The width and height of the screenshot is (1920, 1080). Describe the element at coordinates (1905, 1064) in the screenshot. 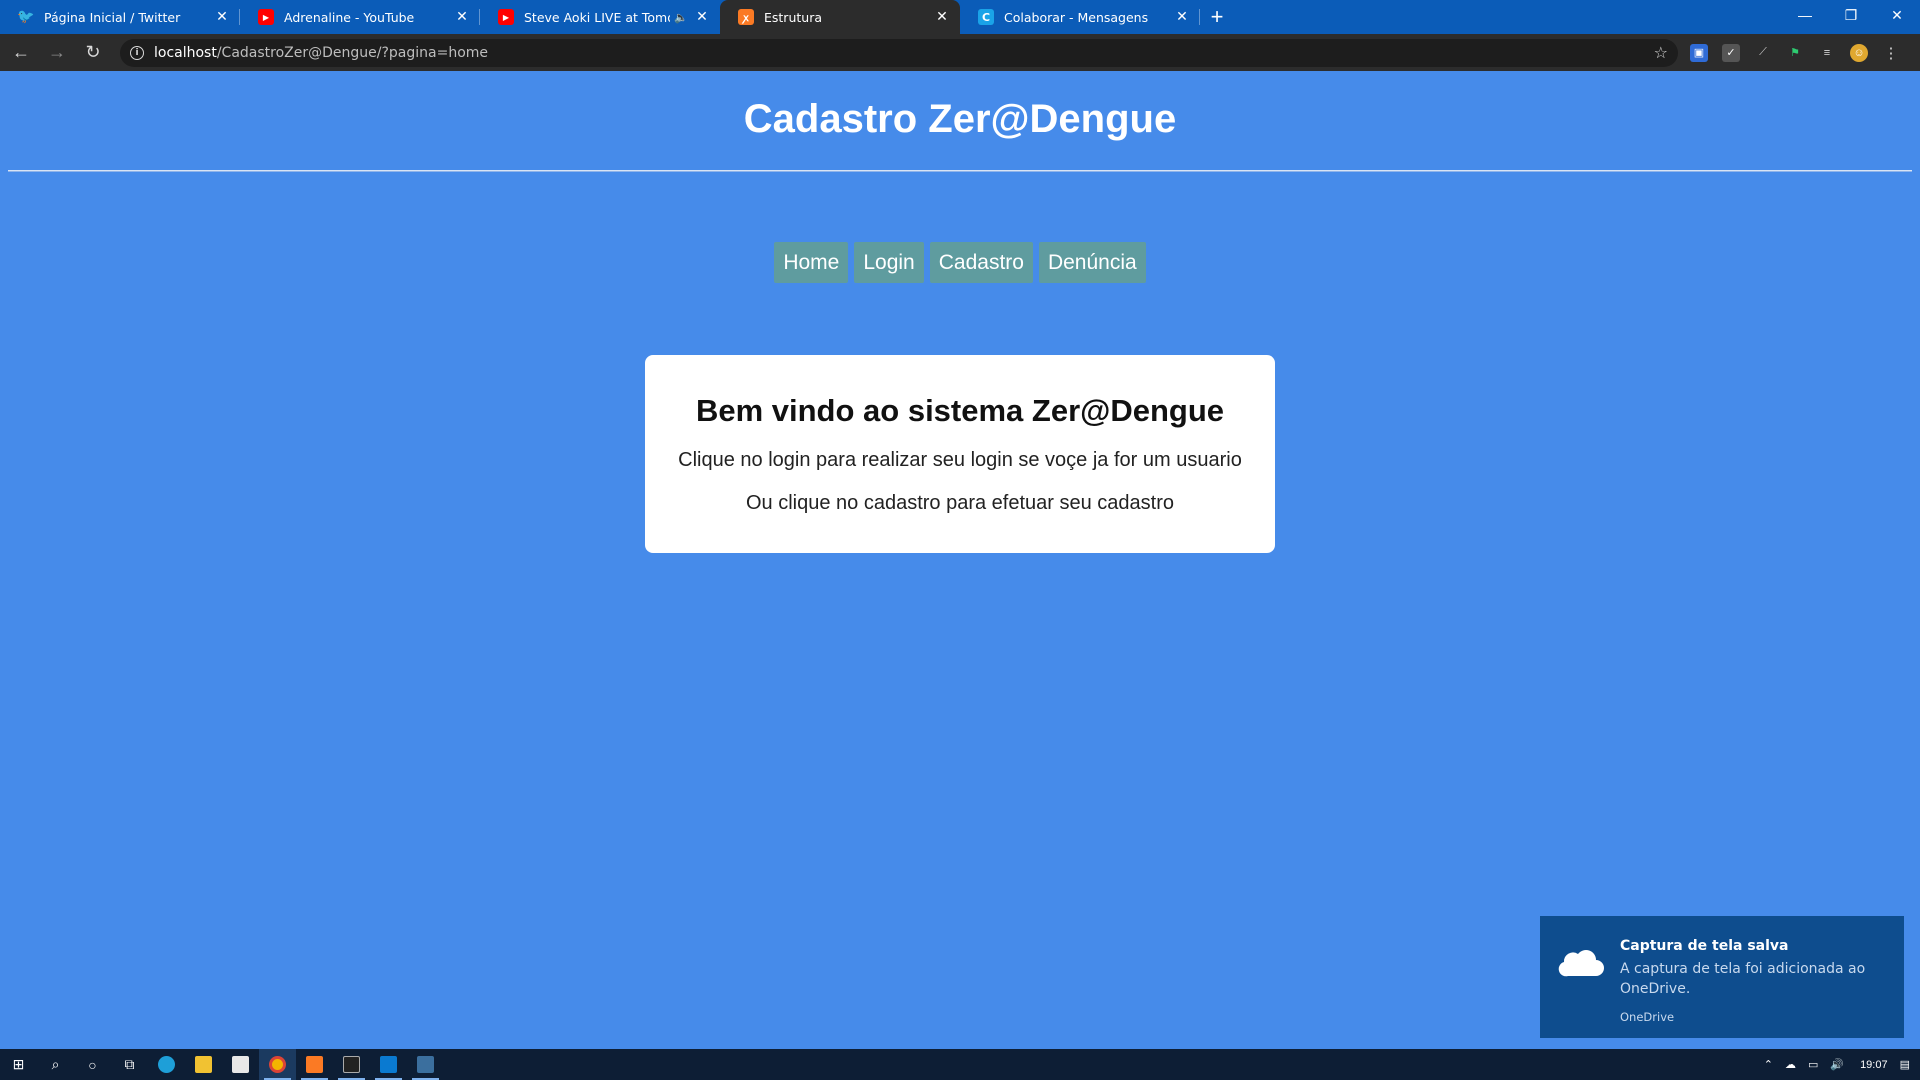

I see `action-center-icon: ▤` at that location.